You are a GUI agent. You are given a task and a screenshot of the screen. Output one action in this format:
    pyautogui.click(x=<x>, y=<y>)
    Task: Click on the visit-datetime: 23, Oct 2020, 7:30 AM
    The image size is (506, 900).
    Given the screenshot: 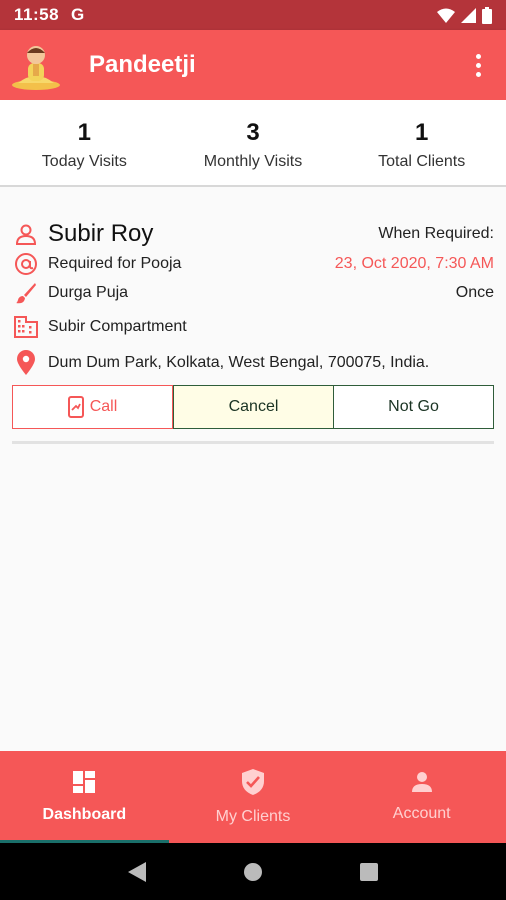 What is the action you would take?
    pyautogui.click(x=414, y=263)
    